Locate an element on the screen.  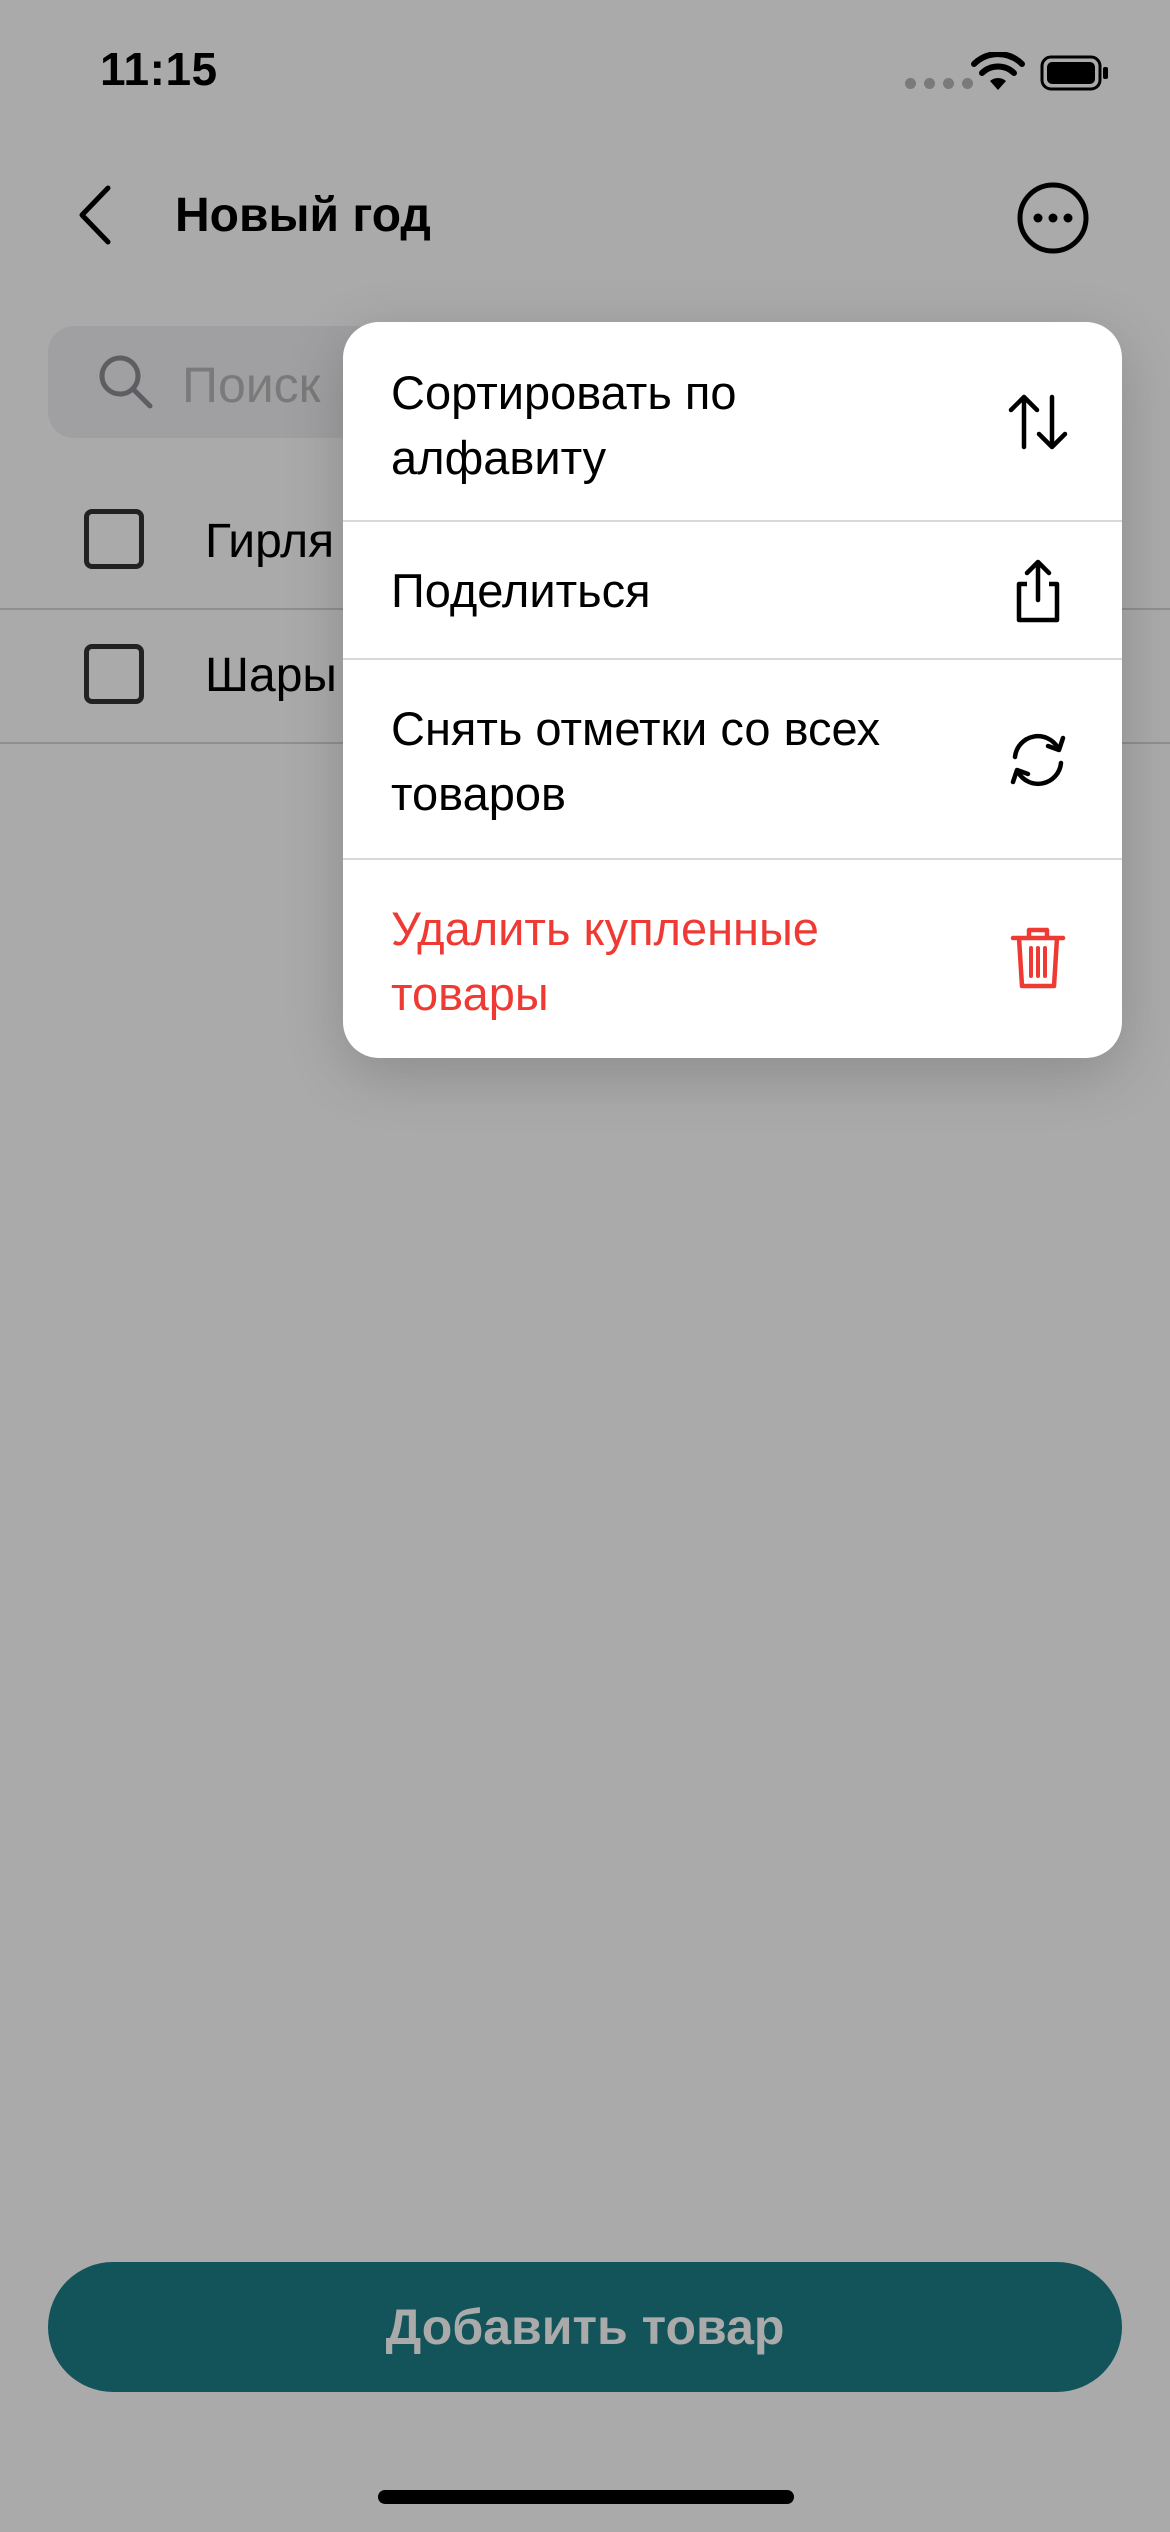
menu-item-label: Сортировать по алфавиту is located at coordinates (564, 425).